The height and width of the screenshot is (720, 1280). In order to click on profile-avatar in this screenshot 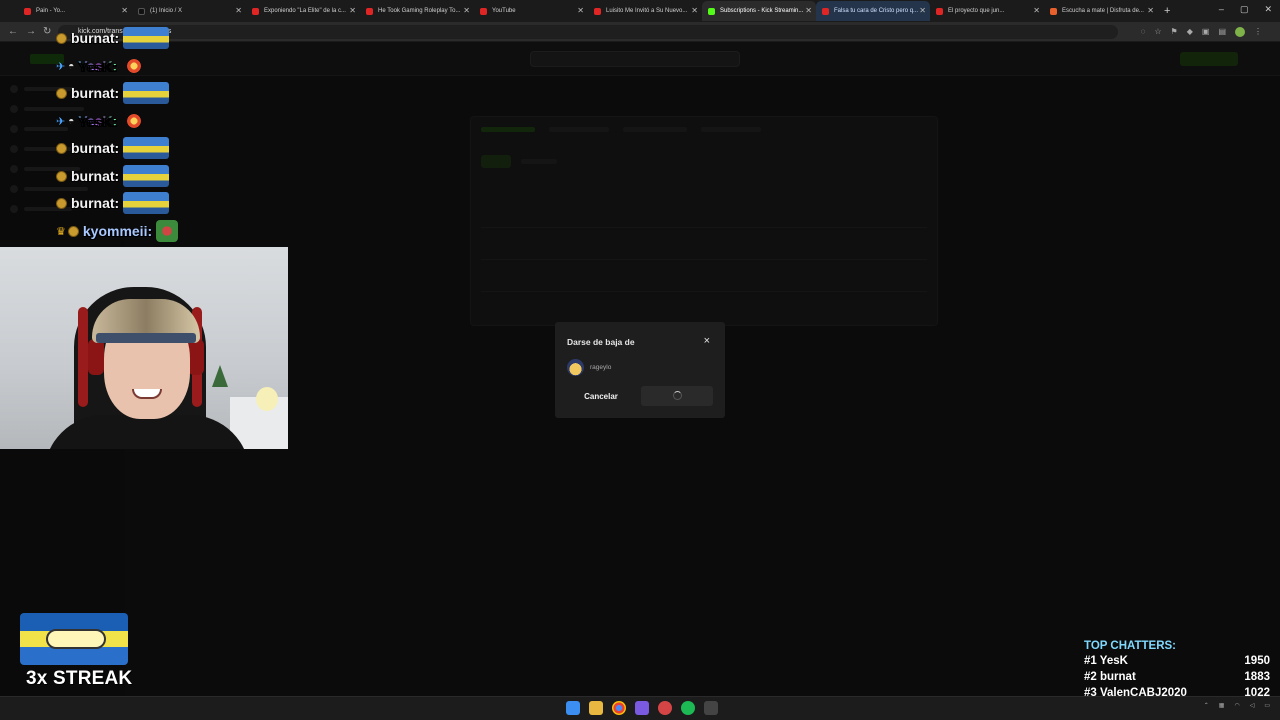, I will do `click(1240, 32)`.